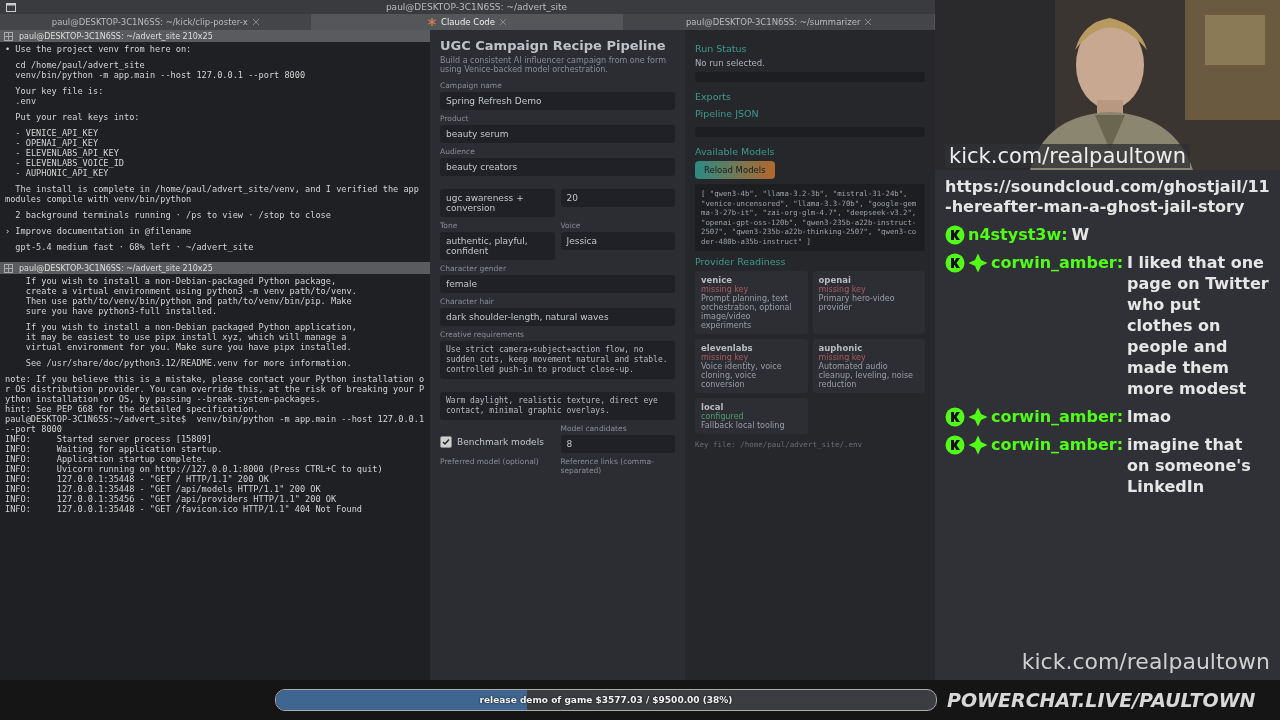  What do you see at coordinates (714, 96) in the screenshot?
I see `section-heading: Exports` at bounding box center [714, 96].